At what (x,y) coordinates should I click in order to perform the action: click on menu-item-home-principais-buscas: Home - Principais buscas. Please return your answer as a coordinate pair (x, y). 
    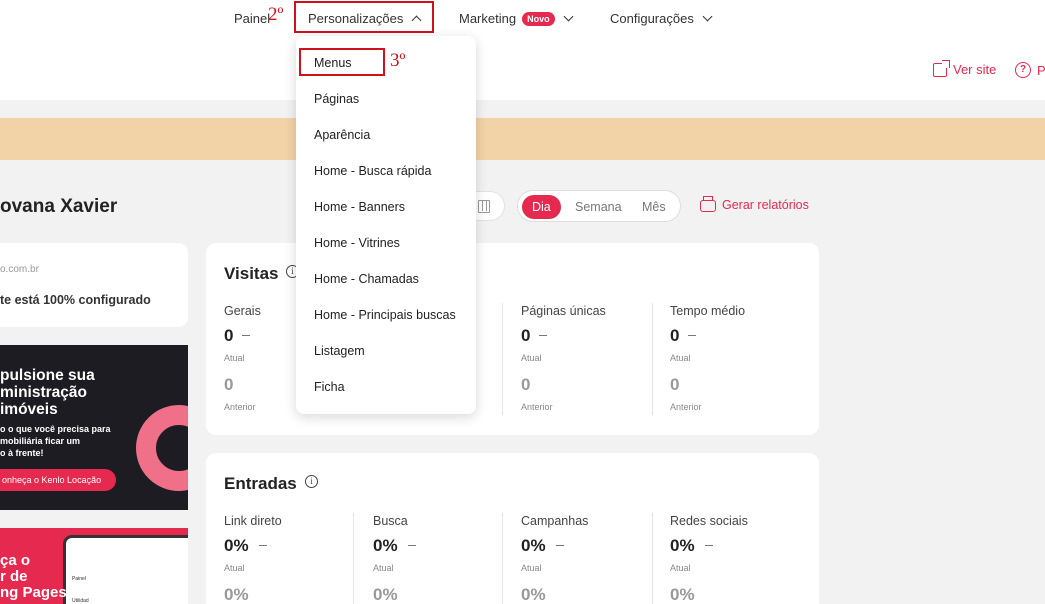
    Looking at the image, I should click on (385, 315).